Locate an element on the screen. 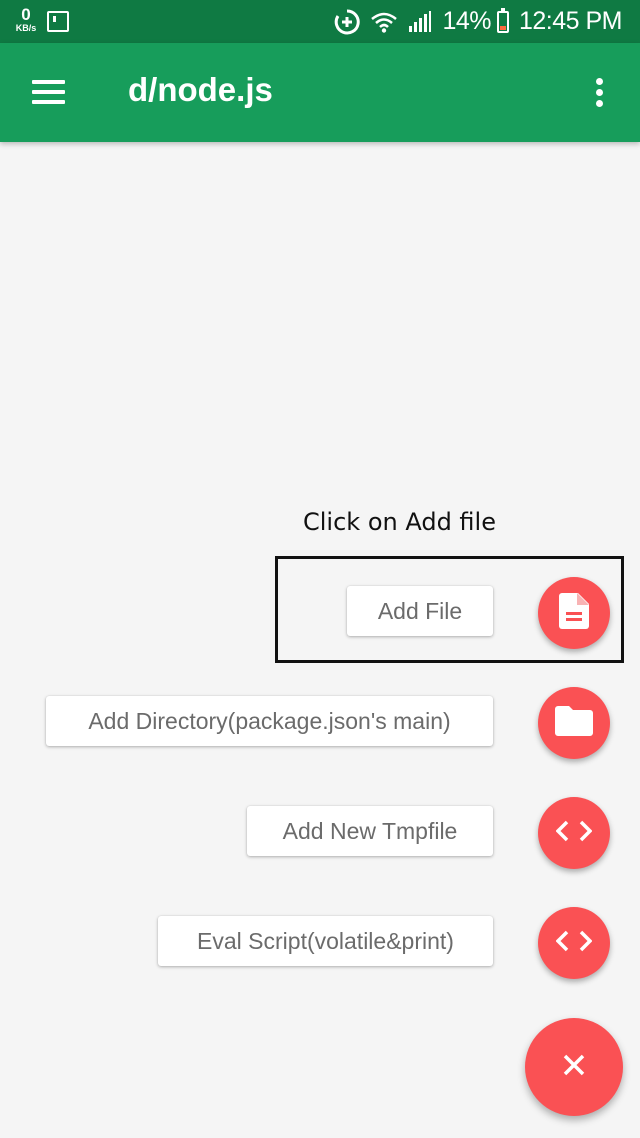 This screenshot has width=640, height=1138. eval-script-button is located at coordinates (574, 943).